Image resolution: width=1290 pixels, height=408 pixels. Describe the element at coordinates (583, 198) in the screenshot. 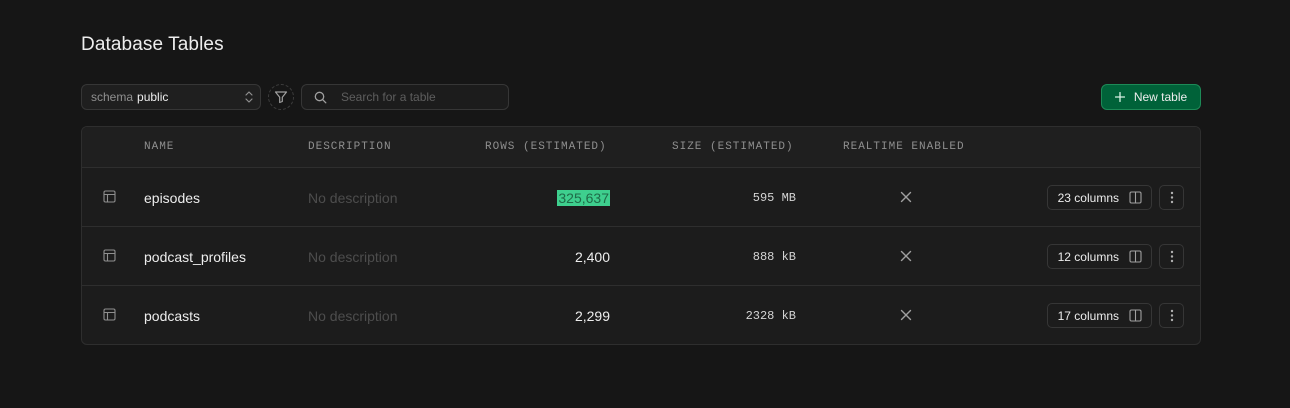

I see `table-row-count: 325,637` at that location.